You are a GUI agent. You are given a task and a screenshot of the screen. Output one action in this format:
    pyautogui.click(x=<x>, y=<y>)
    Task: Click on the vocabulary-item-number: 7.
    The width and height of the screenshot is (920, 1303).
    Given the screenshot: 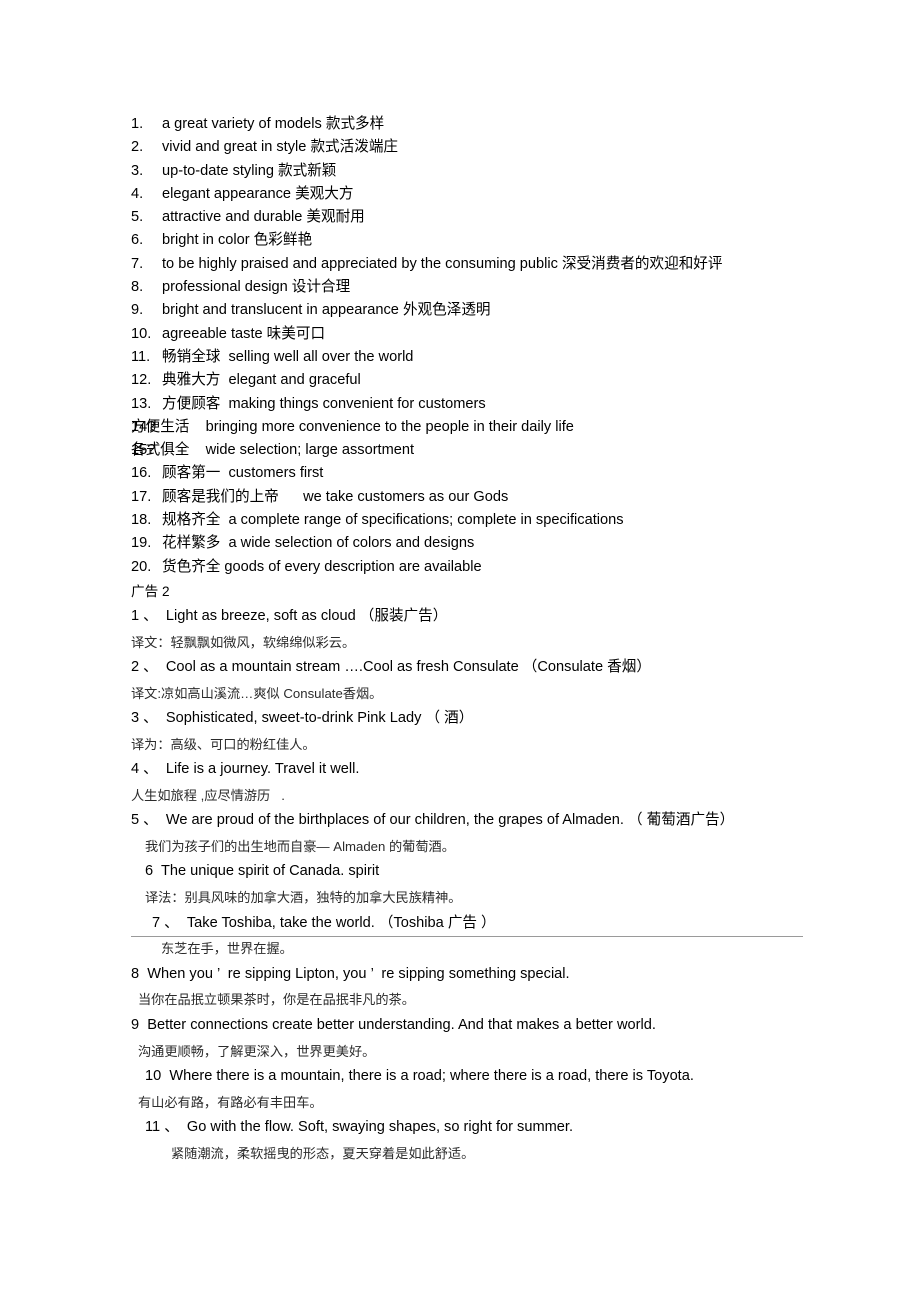 What is the action you would take?
    pyautogui.click(x=137, y=263)
    